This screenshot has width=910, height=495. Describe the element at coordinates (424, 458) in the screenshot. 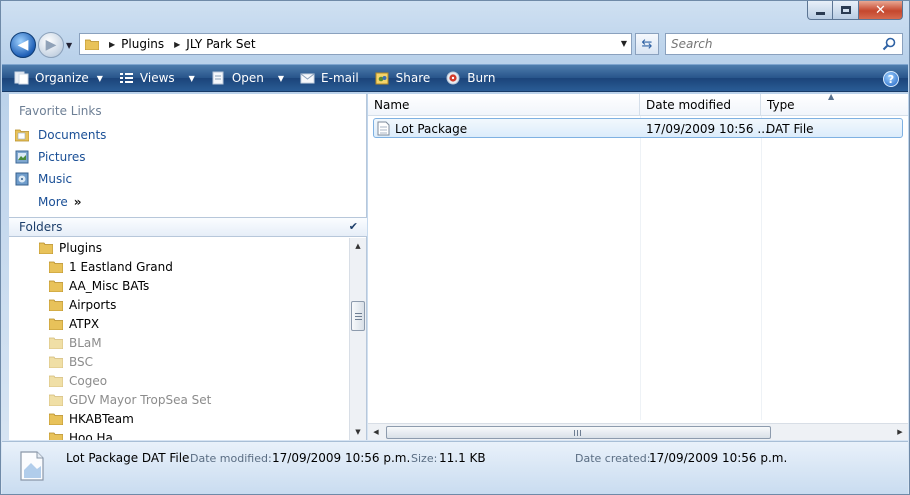

I see `details-size-label: Size:` at that location.